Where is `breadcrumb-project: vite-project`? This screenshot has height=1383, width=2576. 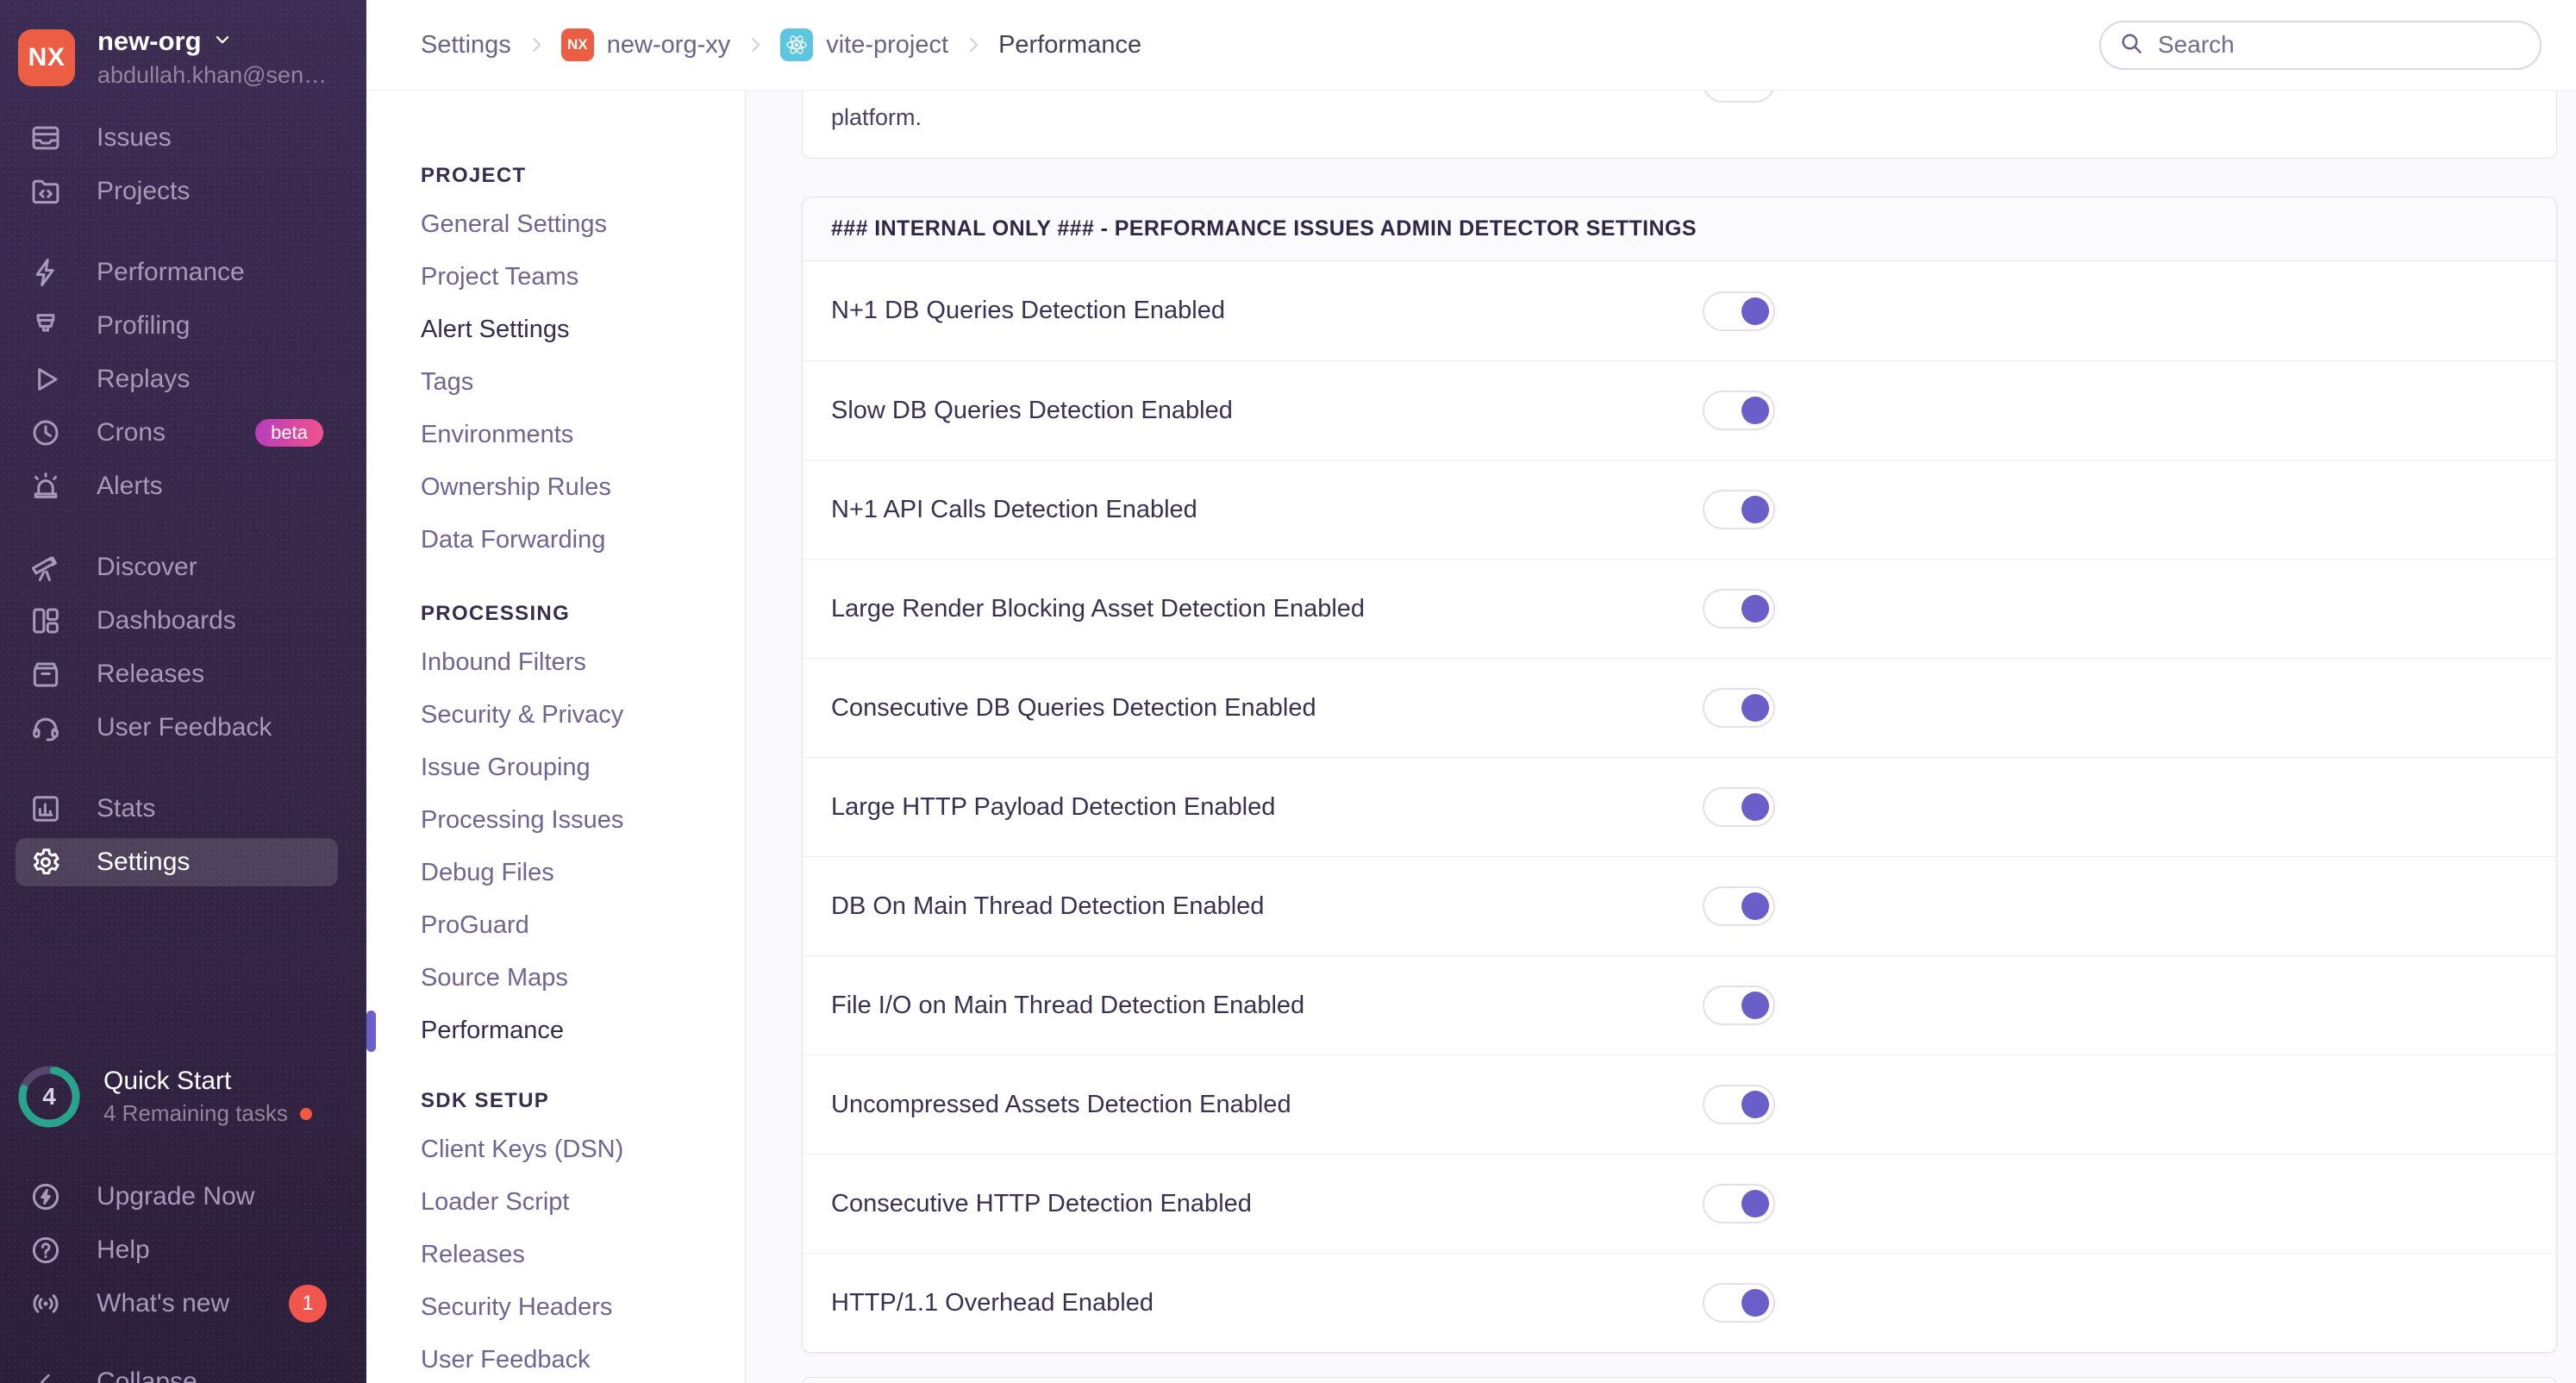 breadcrumb-project: vite-project is located at coordinates (864, 44).